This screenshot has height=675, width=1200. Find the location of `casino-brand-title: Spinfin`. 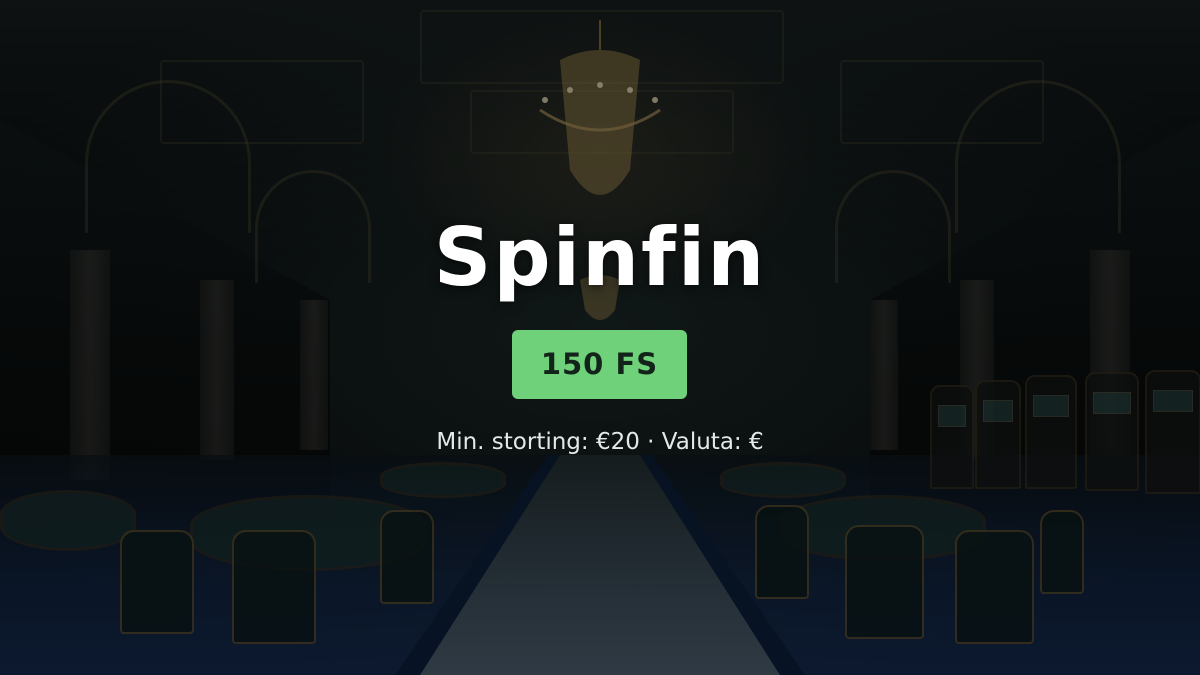

casino-brand-title: Spinfin is located at coordinates (600, 257).